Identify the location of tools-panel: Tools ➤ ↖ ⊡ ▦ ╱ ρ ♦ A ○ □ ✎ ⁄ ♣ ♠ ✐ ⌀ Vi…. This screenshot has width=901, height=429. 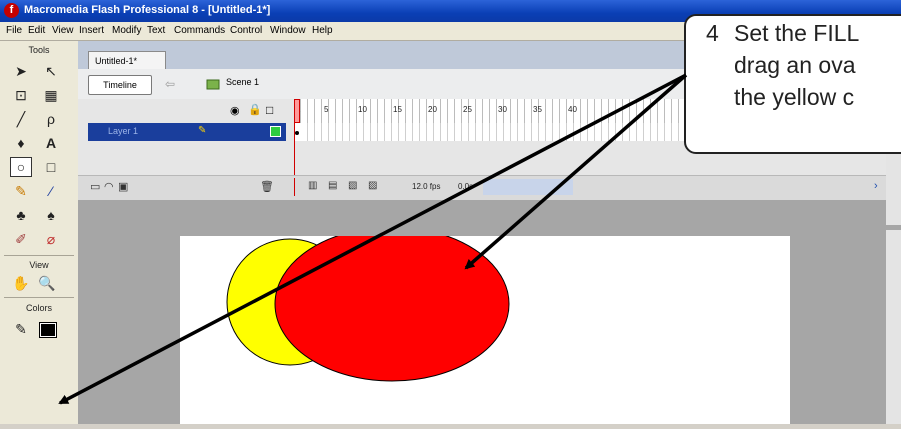
(39, 232).